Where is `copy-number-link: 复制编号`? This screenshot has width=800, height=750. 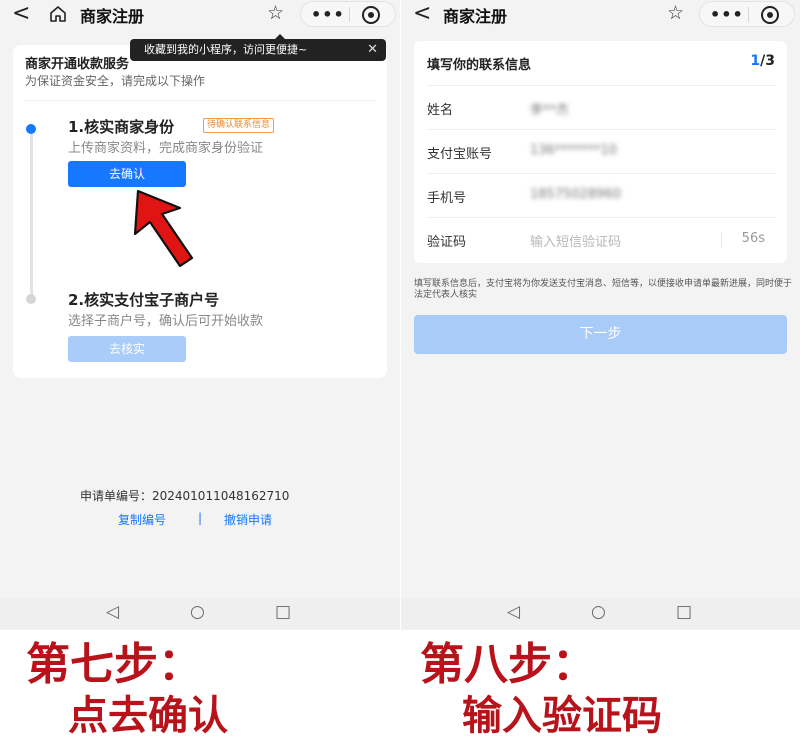
copy-number-link: 复制编号 is located at coordinates (142, 519).